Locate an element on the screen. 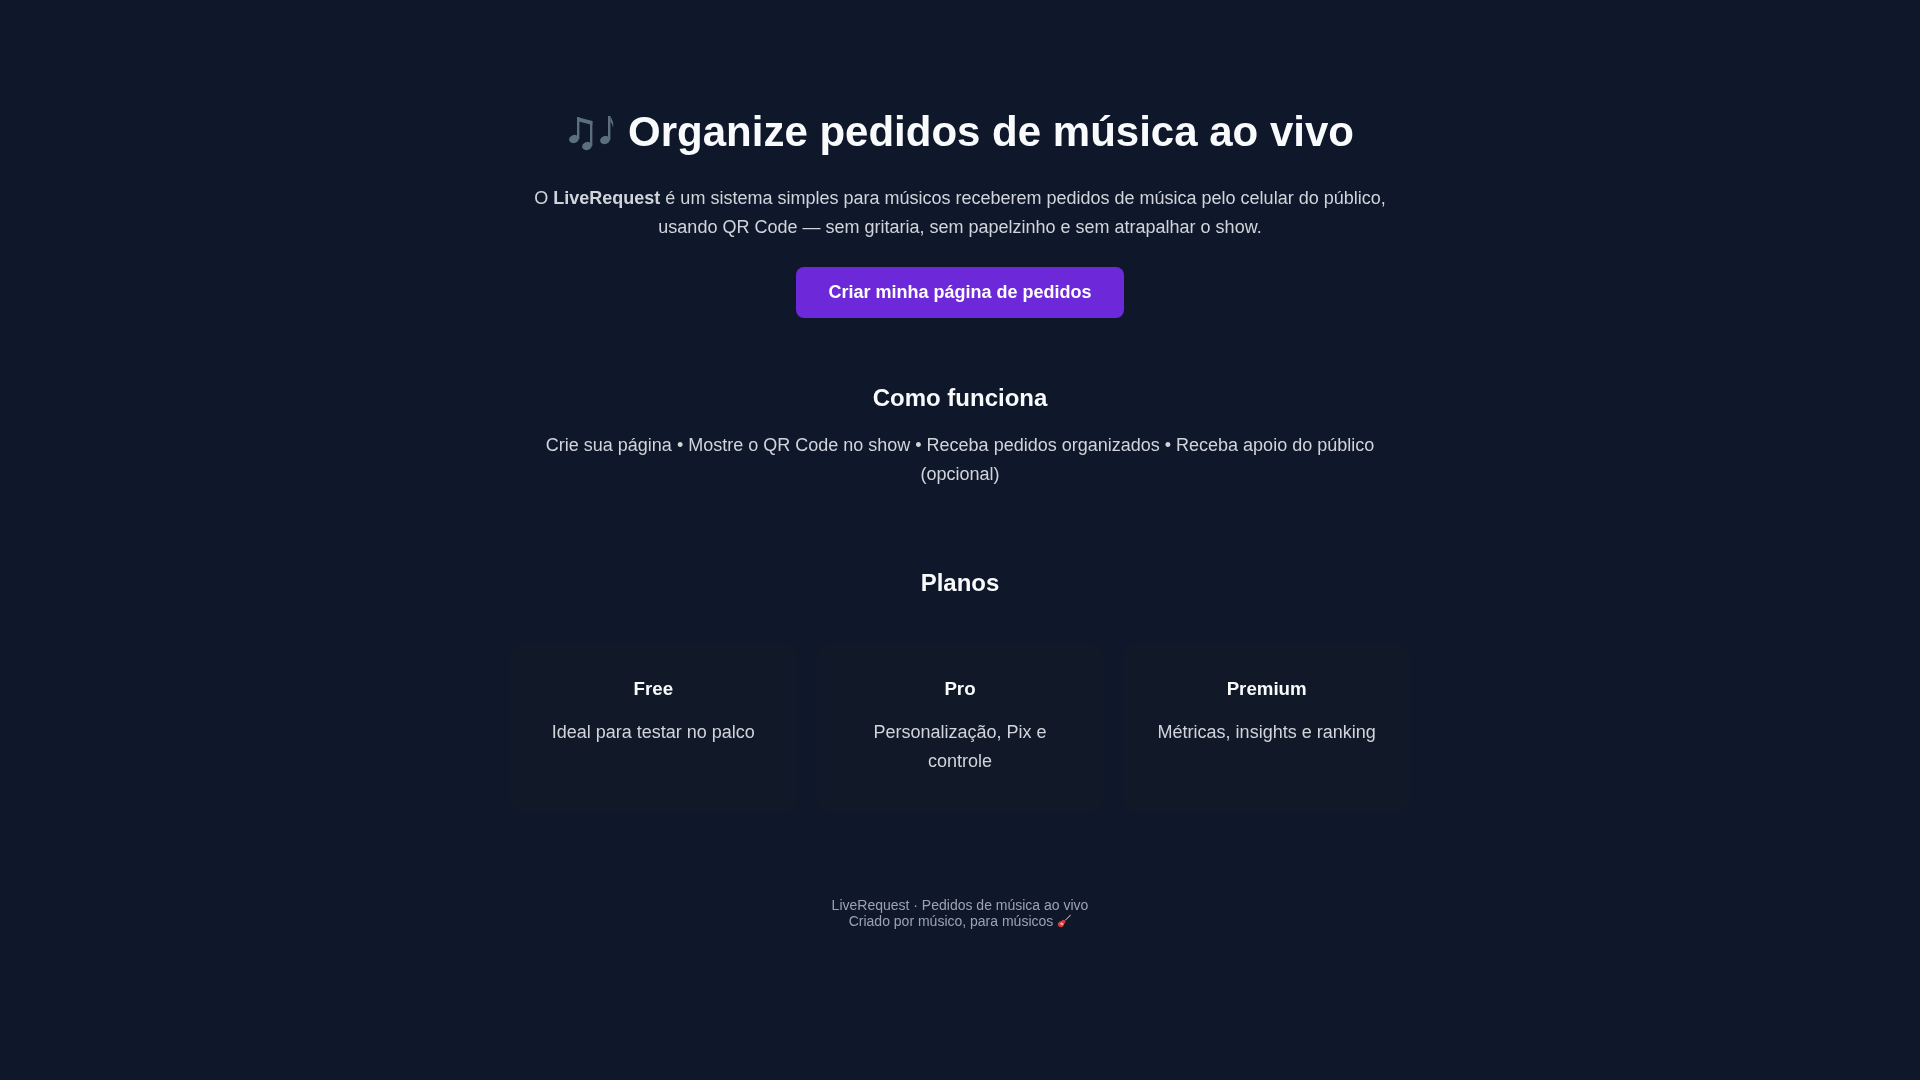 The height and width of the screenshot is (1080, 1920). plan-name: Pro is located at coordinates (960, 689).